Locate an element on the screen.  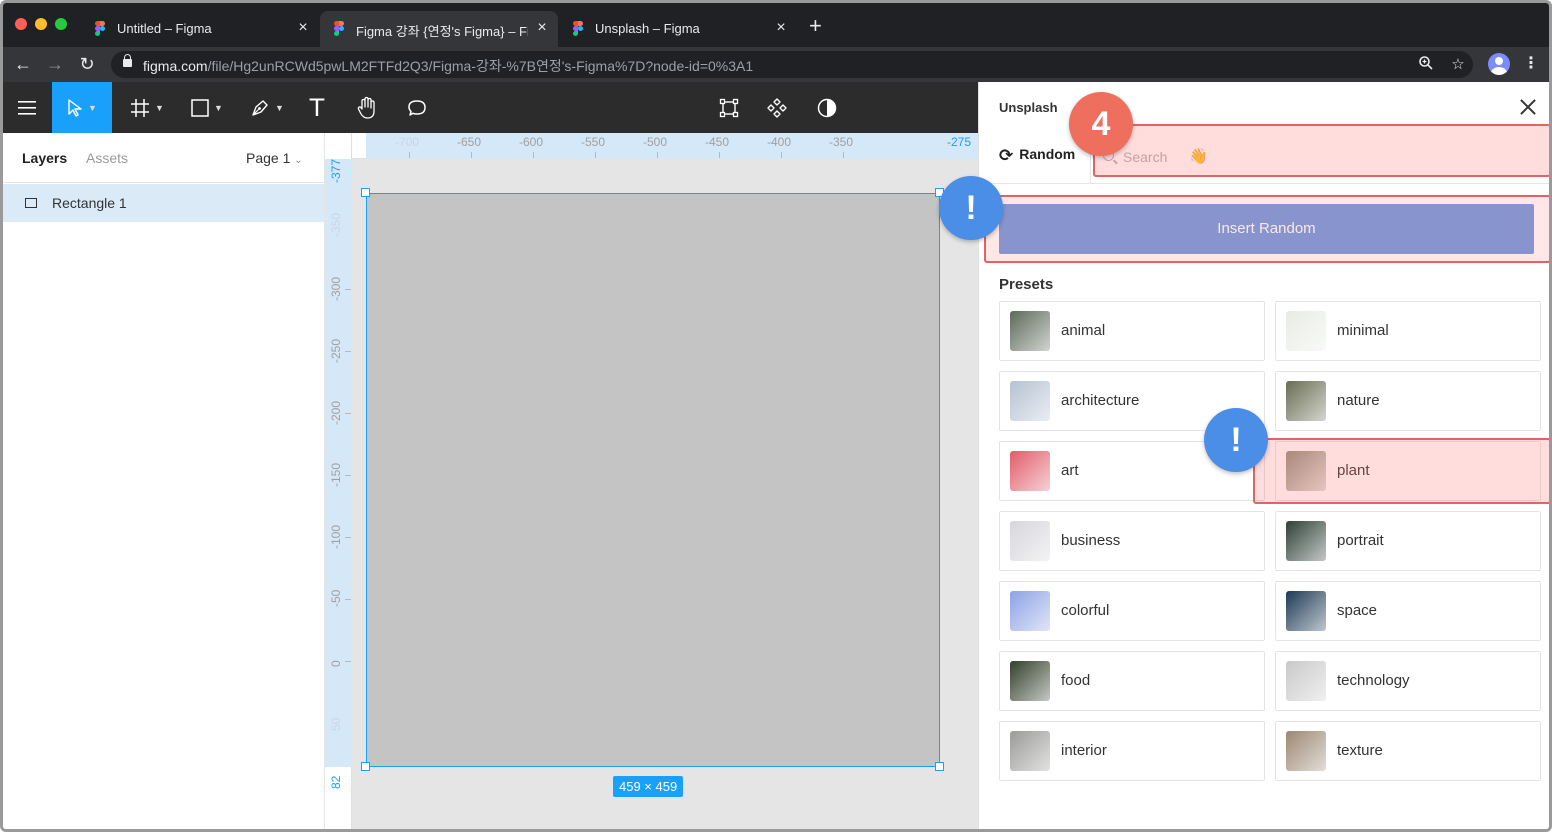
page-selector: Page 1 ⌄ is located at coordinates (274, 158).